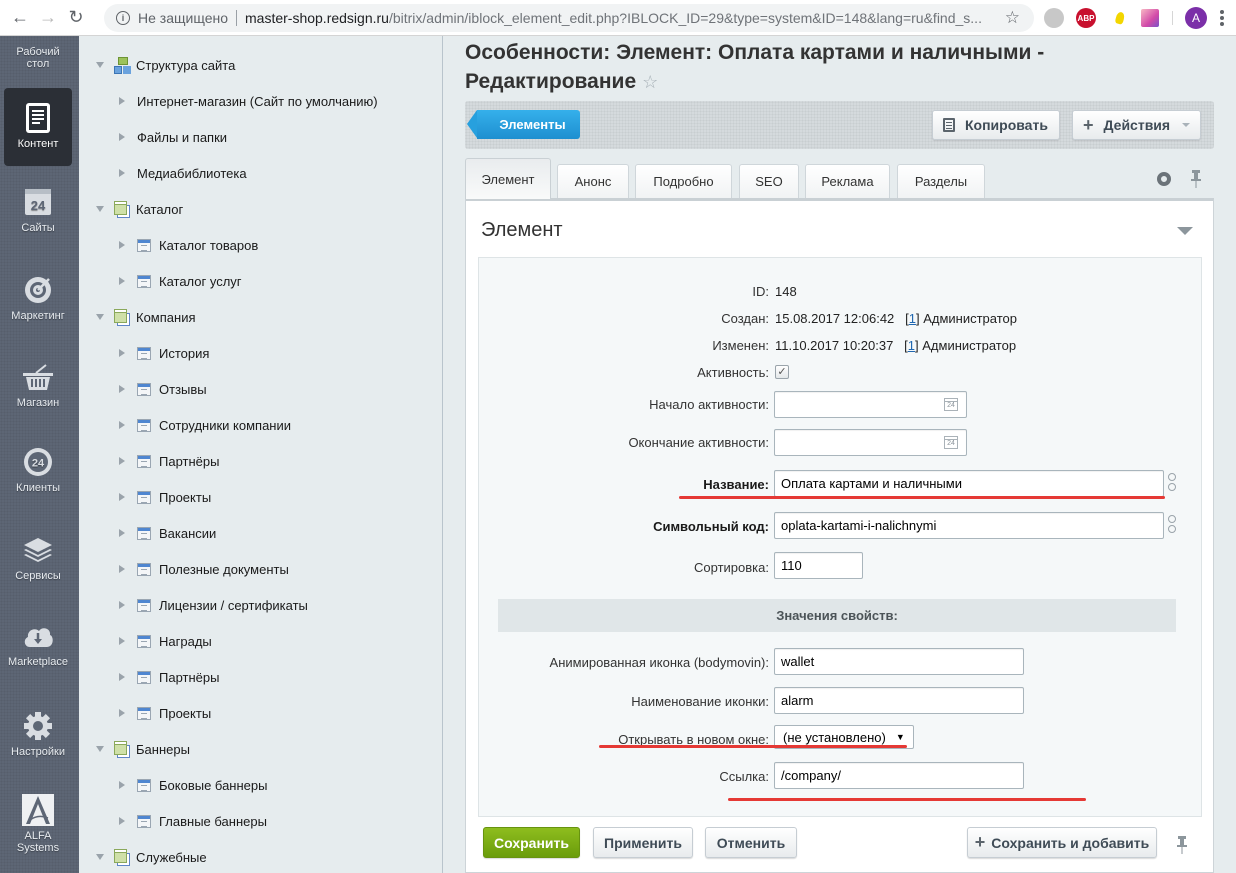  Describe the element at coordinates (165, 65) in the screenshot. I see `tree-item: Структура сайта` at that location.